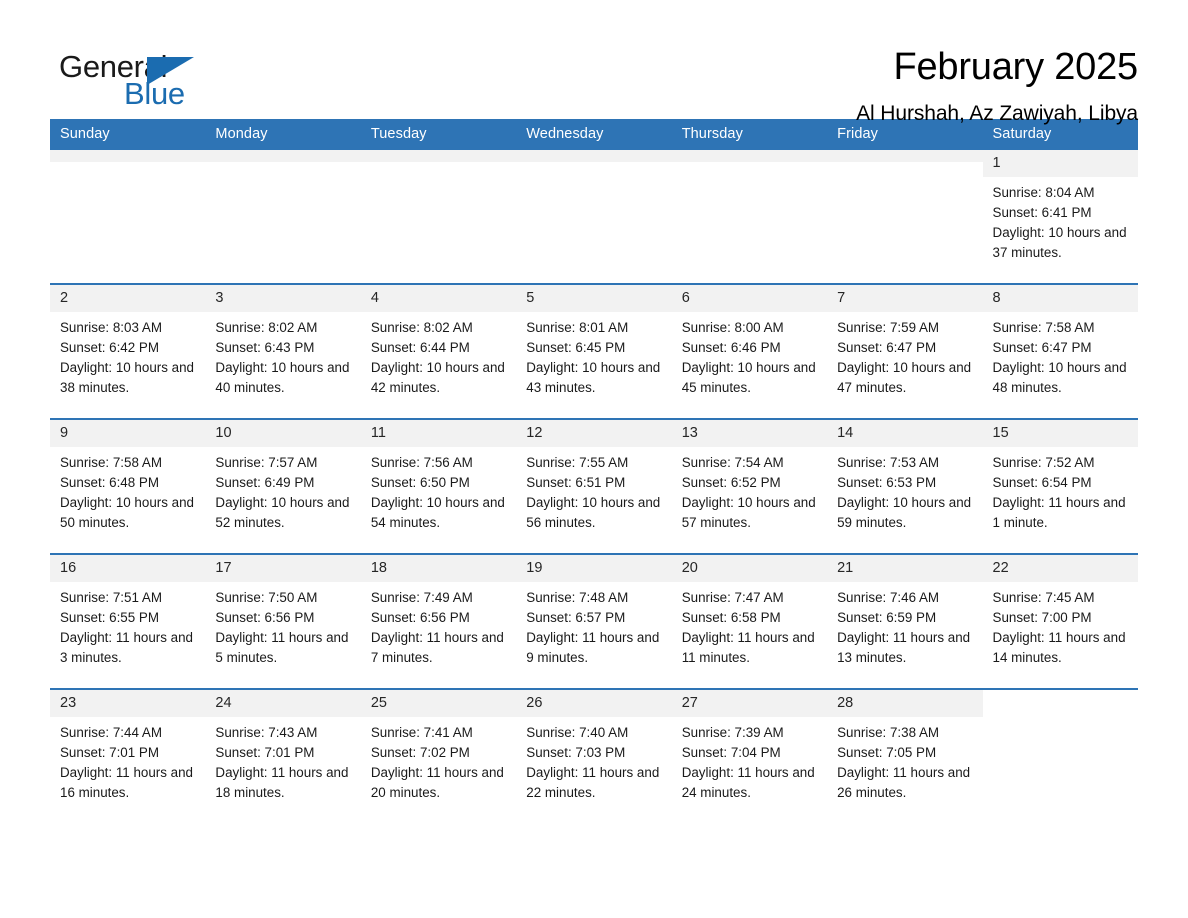  I want to click on sunrise-text: Sunrise: 8:01 AM, so click(577, 327).